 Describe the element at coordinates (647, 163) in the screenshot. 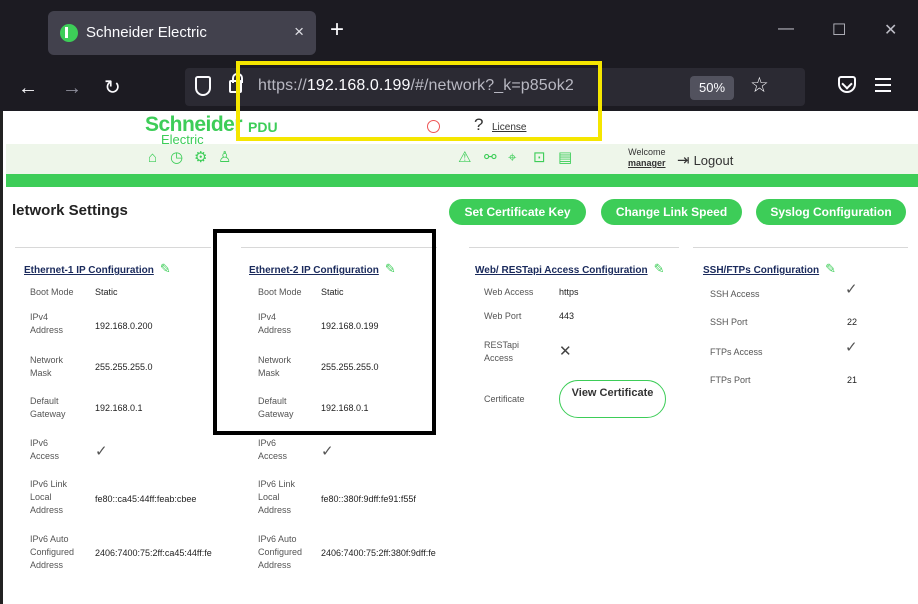

I see `user-link: manager` at that location.